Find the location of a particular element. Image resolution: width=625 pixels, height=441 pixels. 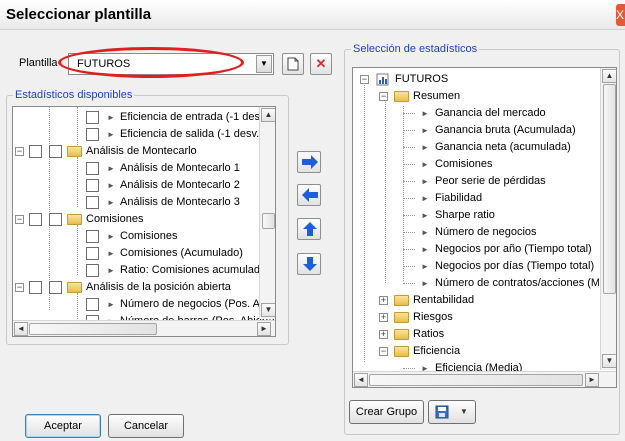

tree-group-item: − Análisis de la posición abierta is located at coordinates (144, 287).